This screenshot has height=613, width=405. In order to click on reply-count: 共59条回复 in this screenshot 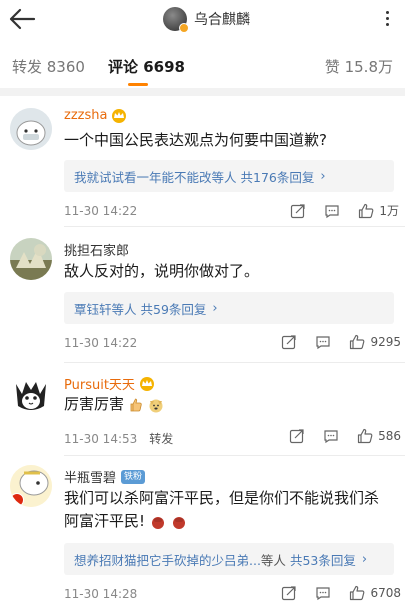, I will do `click(174, 308)`.